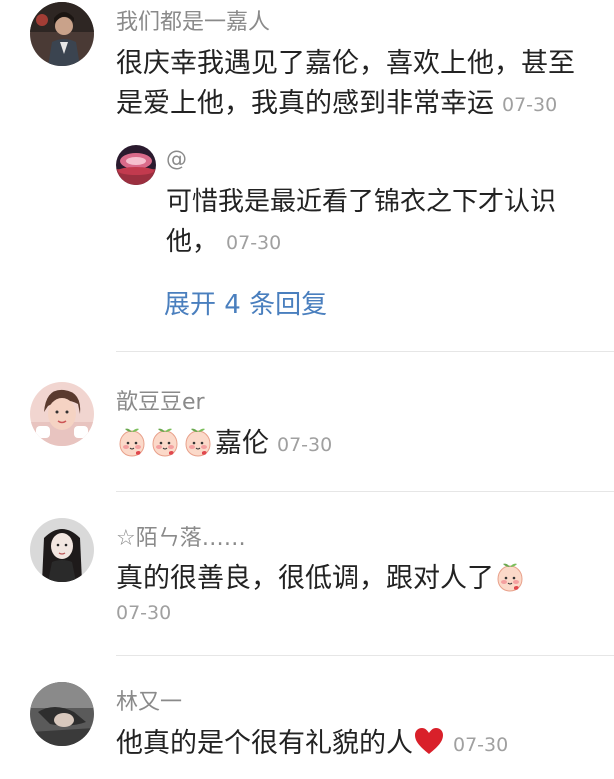 The image size is (614, 779). I want to click on comment-text: 他真的是个很有礼貌的人 07-30, so click(356, 744).